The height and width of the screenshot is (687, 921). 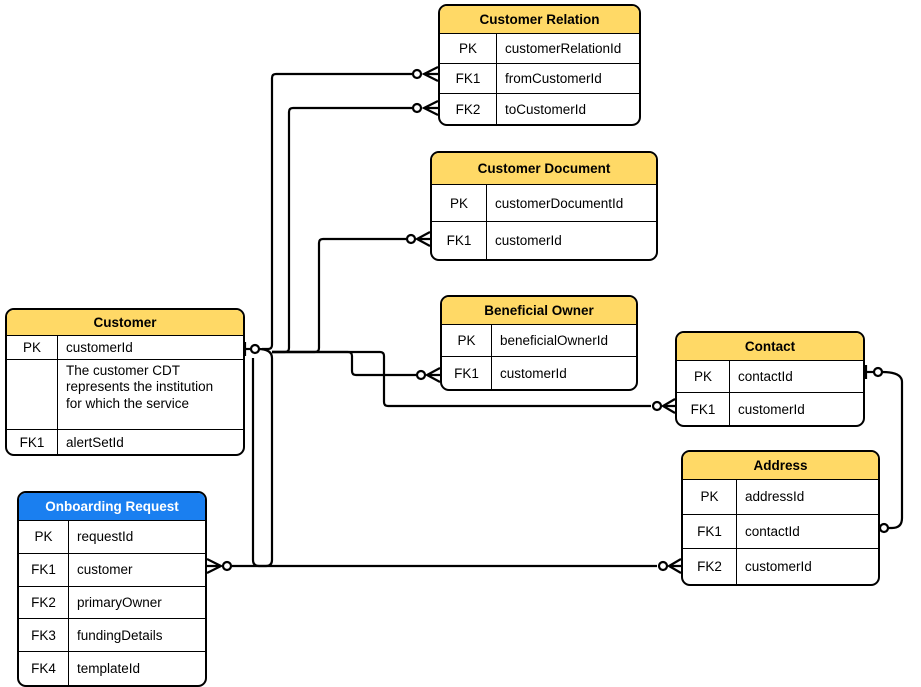 What do you see at coordinates (125, 442) in the screenshot?
I see `attribute-row: FK1 alertSetId` at bounding box center [125, 442].